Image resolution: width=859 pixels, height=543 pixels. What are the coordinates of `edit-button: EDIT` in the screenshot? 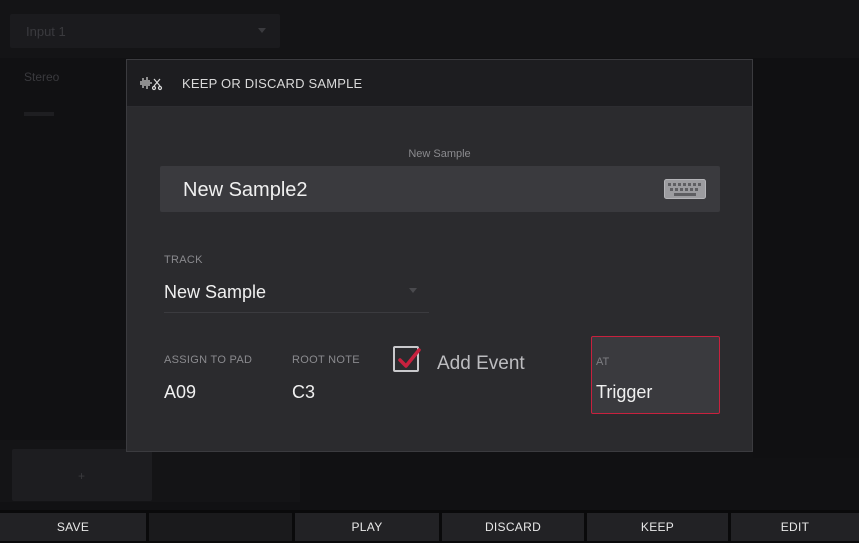 It's located at (795, 527).